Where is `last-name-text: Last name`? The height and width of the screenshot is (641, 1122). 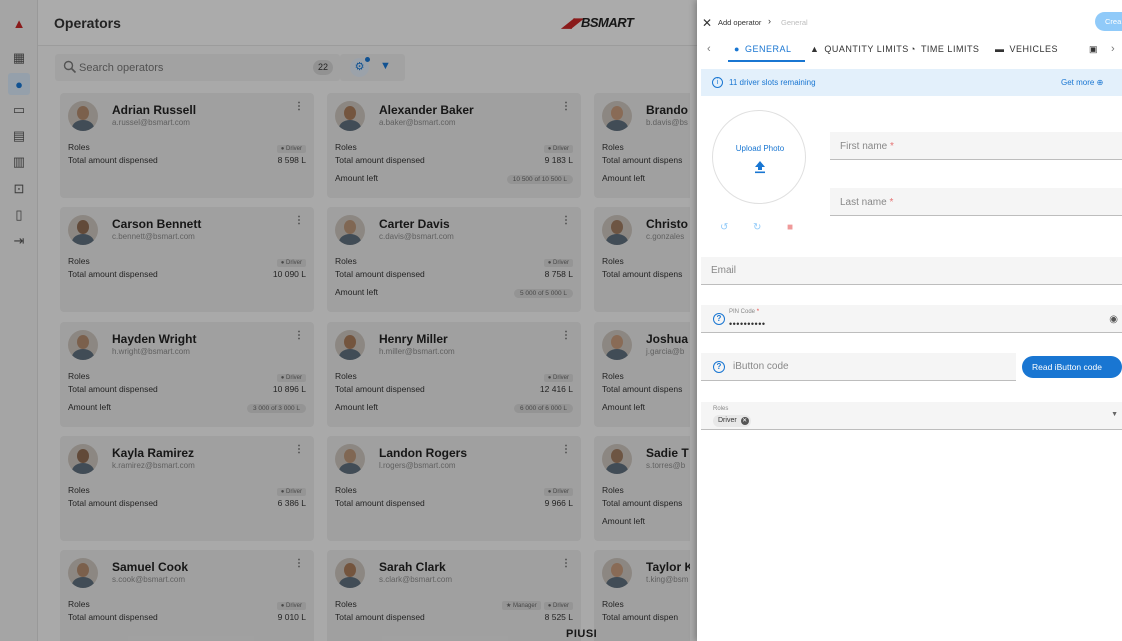 last-name-text: Last name is located at coordinates (863, 202).